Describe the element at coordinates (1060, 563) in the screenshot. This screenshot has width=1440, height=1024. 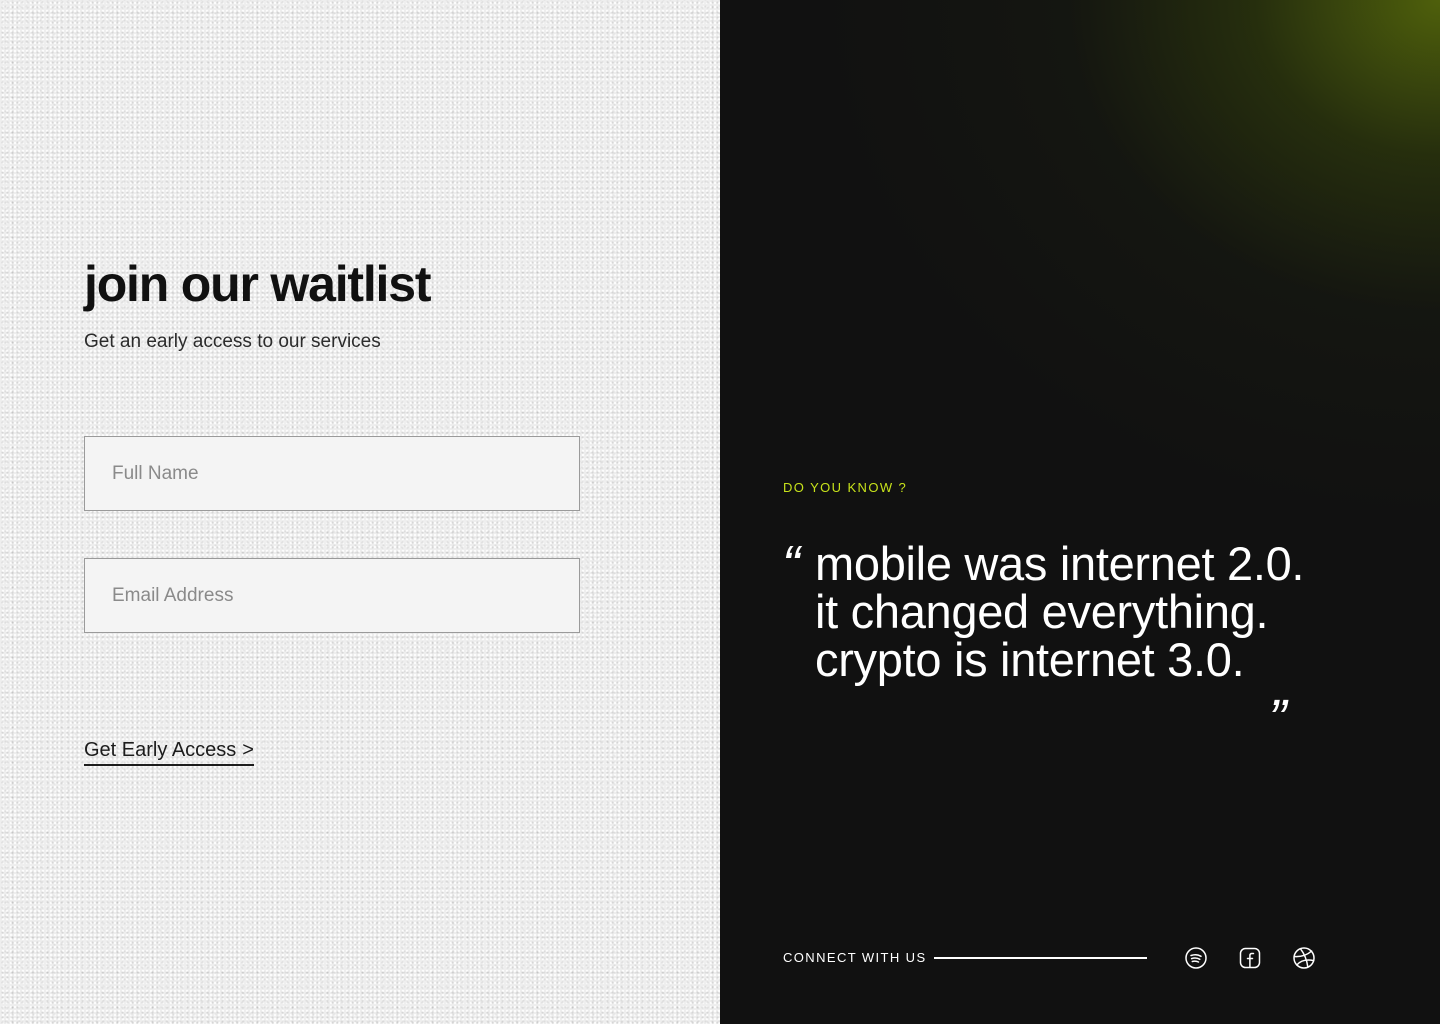
I see `quote-line: mobile was internet 2.0.` at that location.